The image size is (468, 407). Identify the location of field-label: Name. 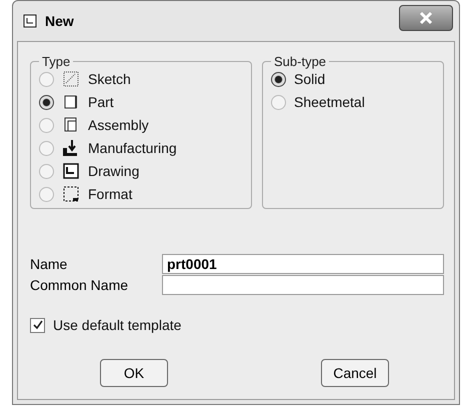
(49, 264).